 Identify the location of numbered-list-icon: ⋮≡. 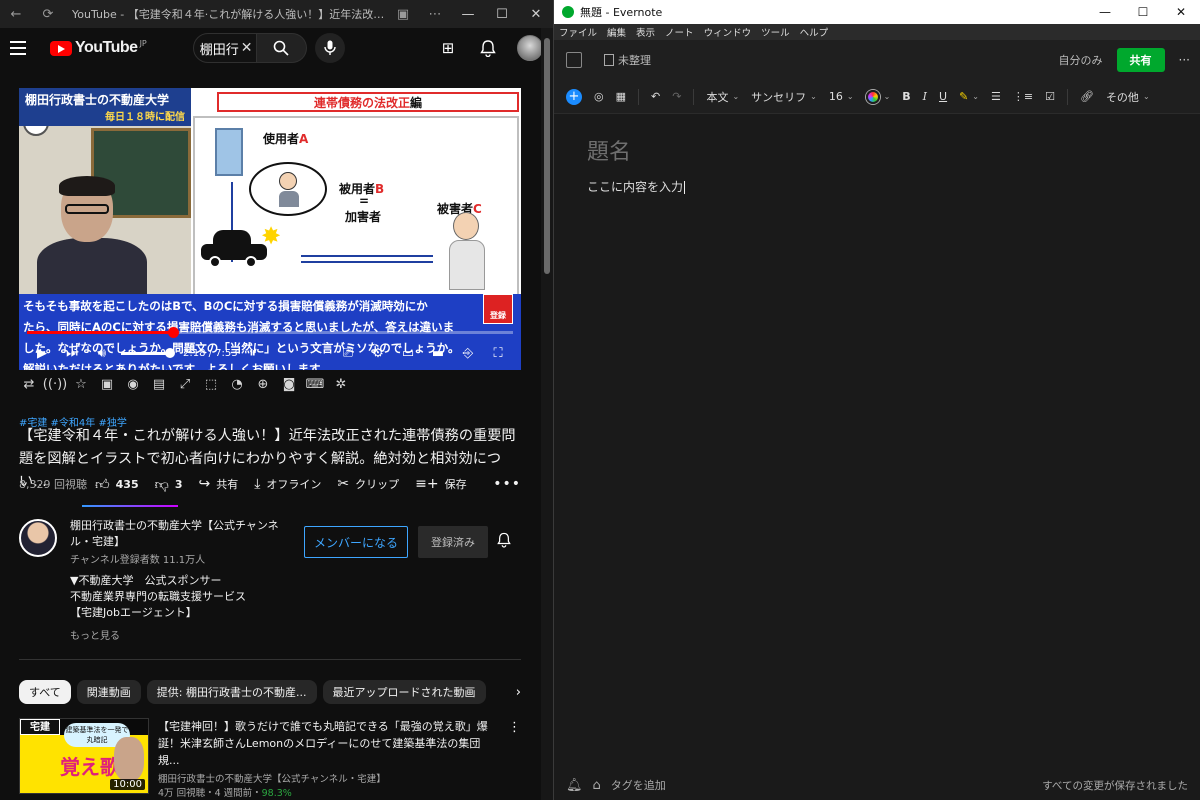
(1023, 96).